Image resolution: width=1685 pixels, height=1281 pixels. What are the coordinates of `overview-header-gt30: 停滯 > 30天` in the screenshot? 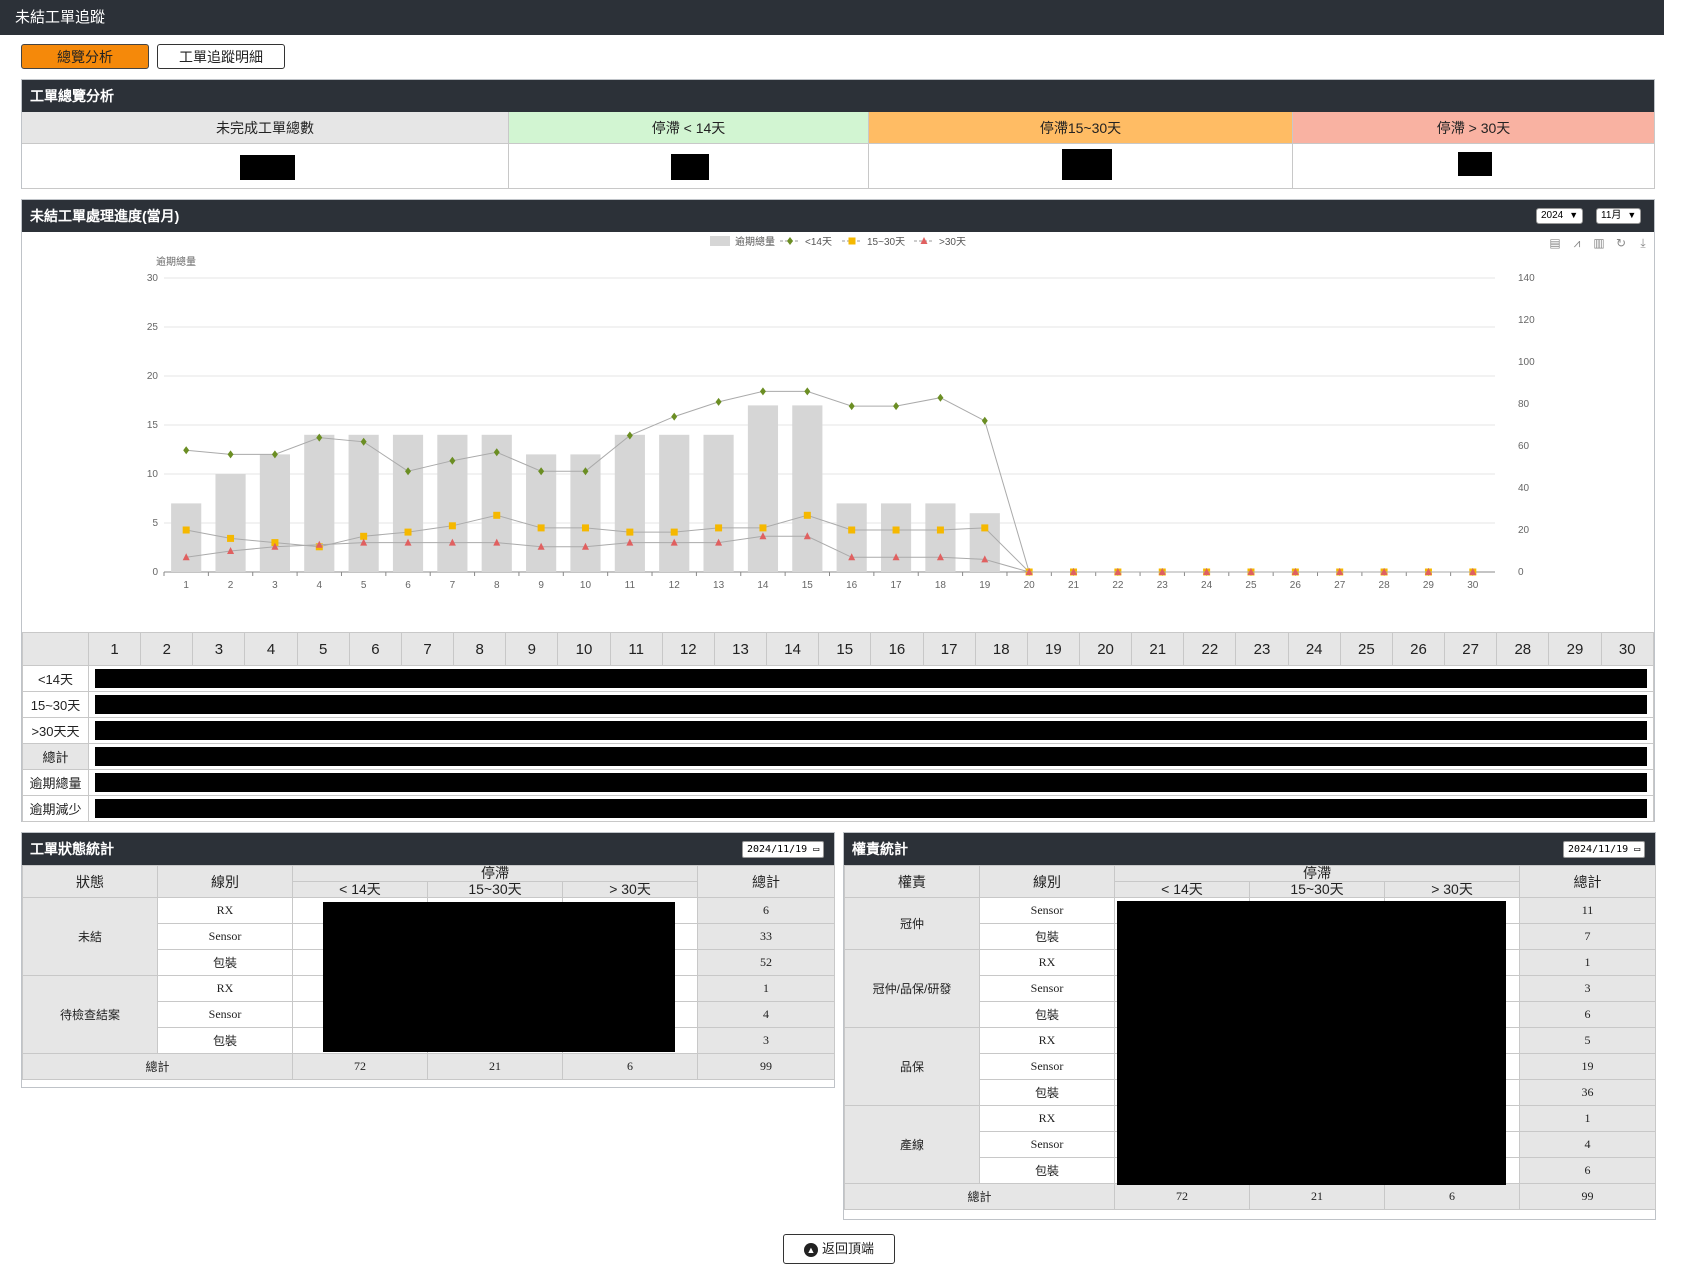 It's located at (1474, 128).